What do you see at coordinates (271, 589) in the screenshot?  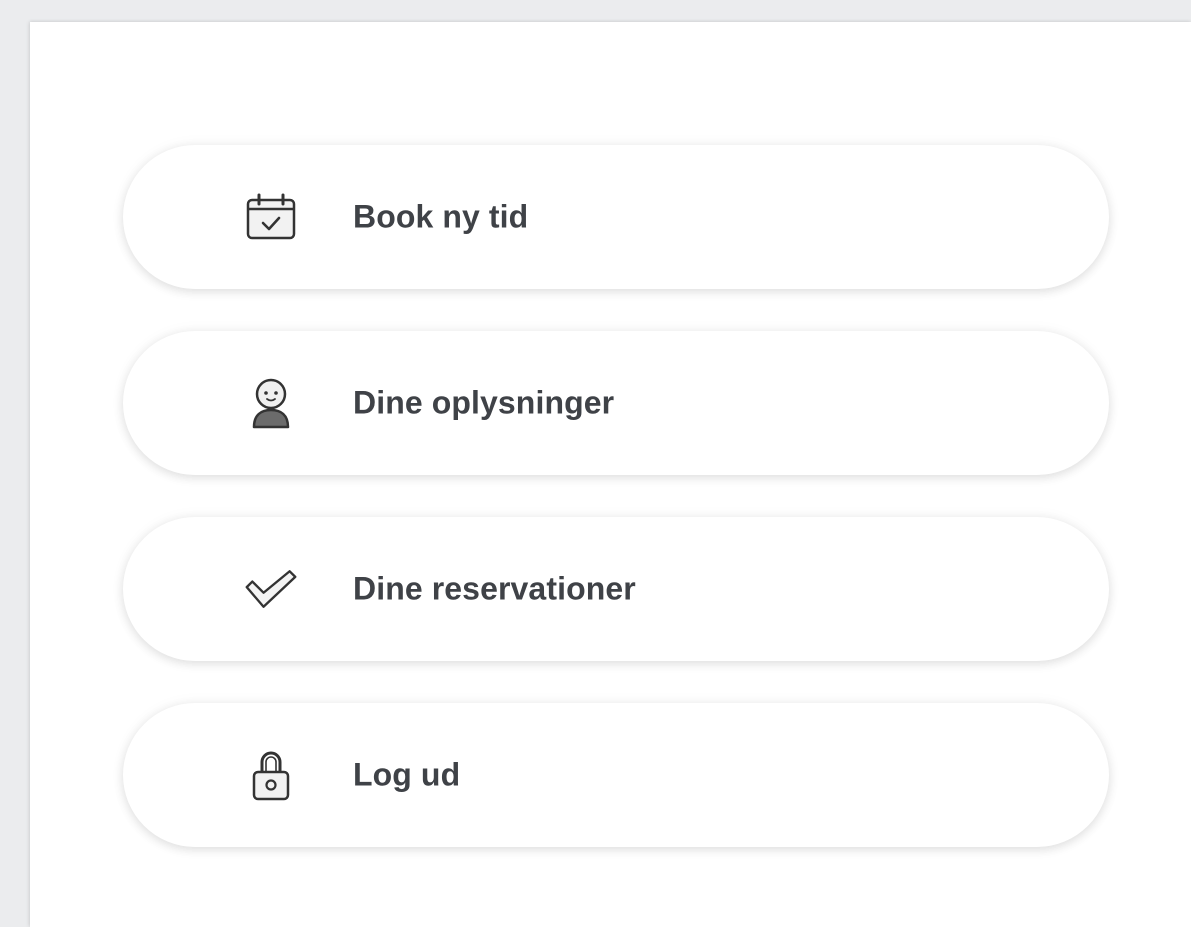 I see `checkmark-icon` at bounding box center [271, 589].